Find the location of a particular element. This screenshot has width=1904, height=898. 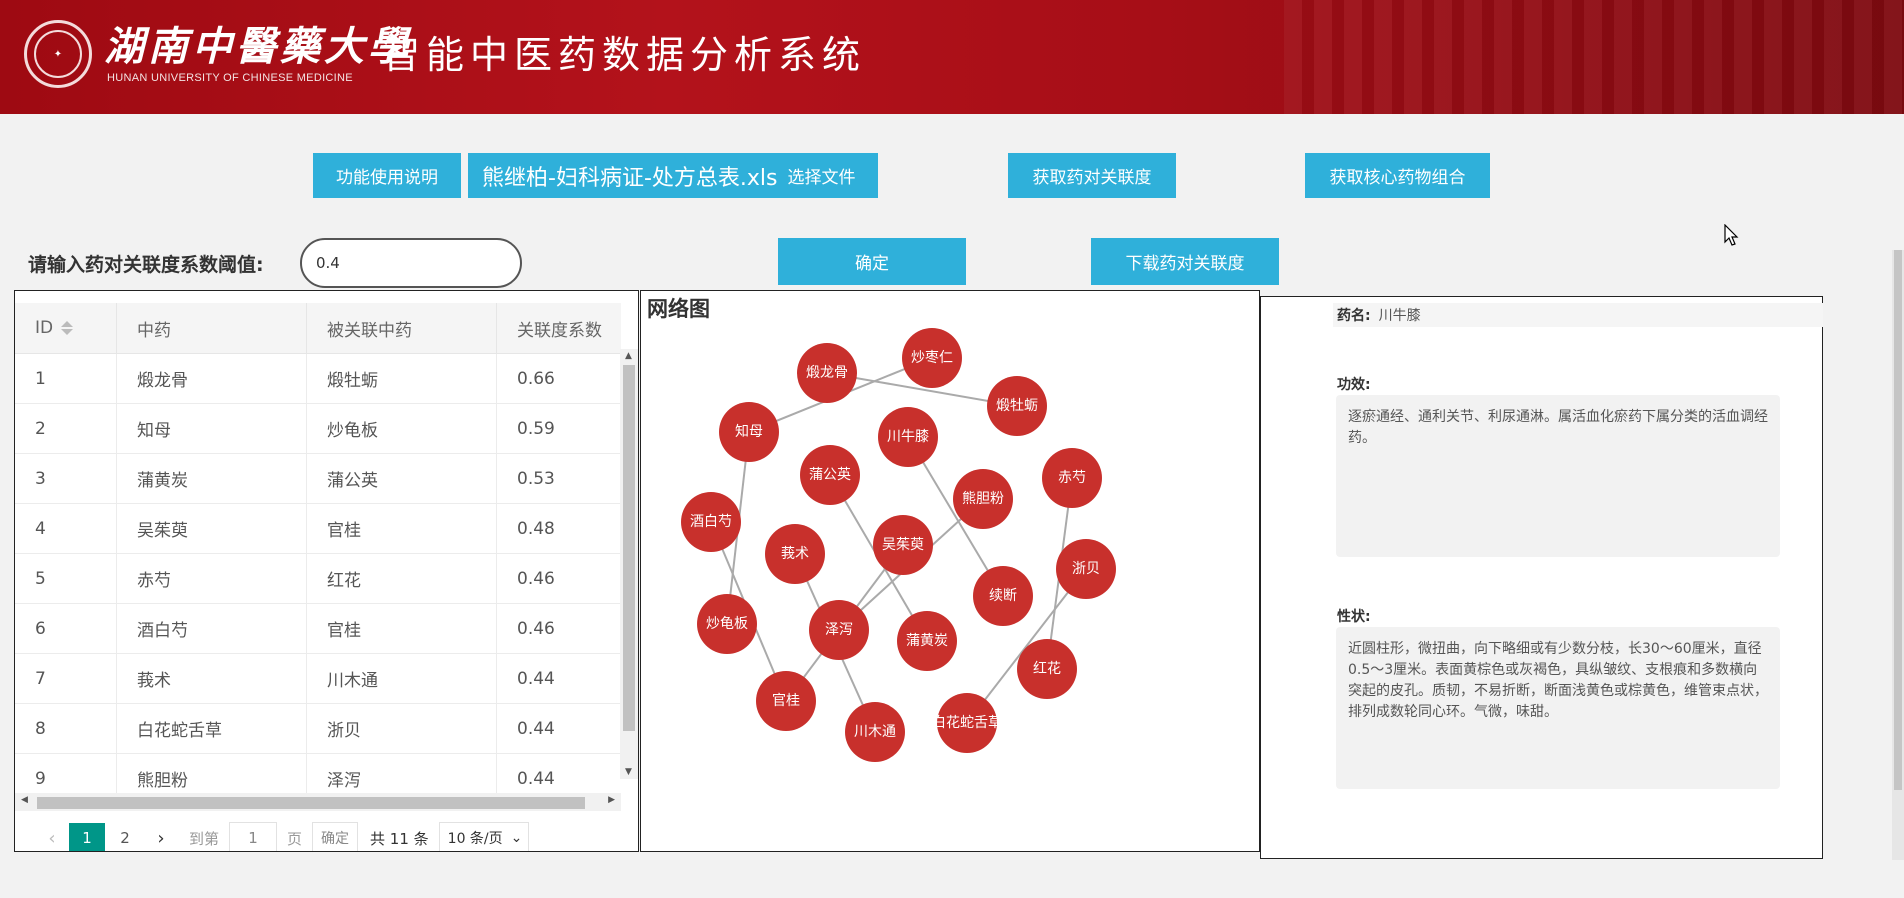

goto-confirm-button: 确定 is located at coordinates (335, 836).